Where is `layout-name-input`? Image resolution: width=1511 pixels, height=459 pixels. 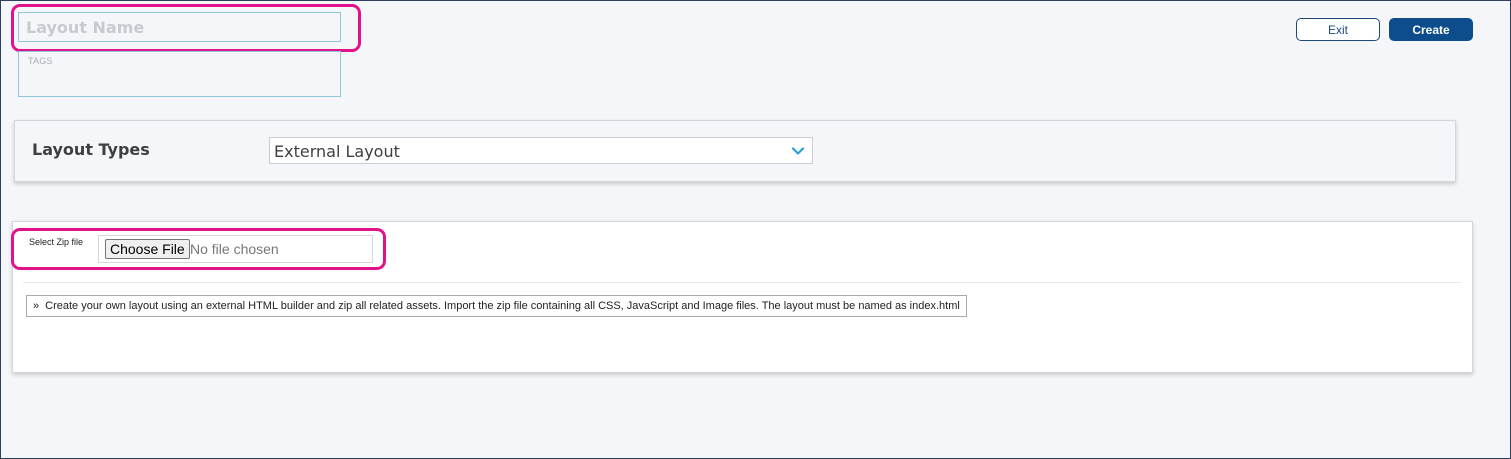
layout-name-input is located at coordinates (179, 27).